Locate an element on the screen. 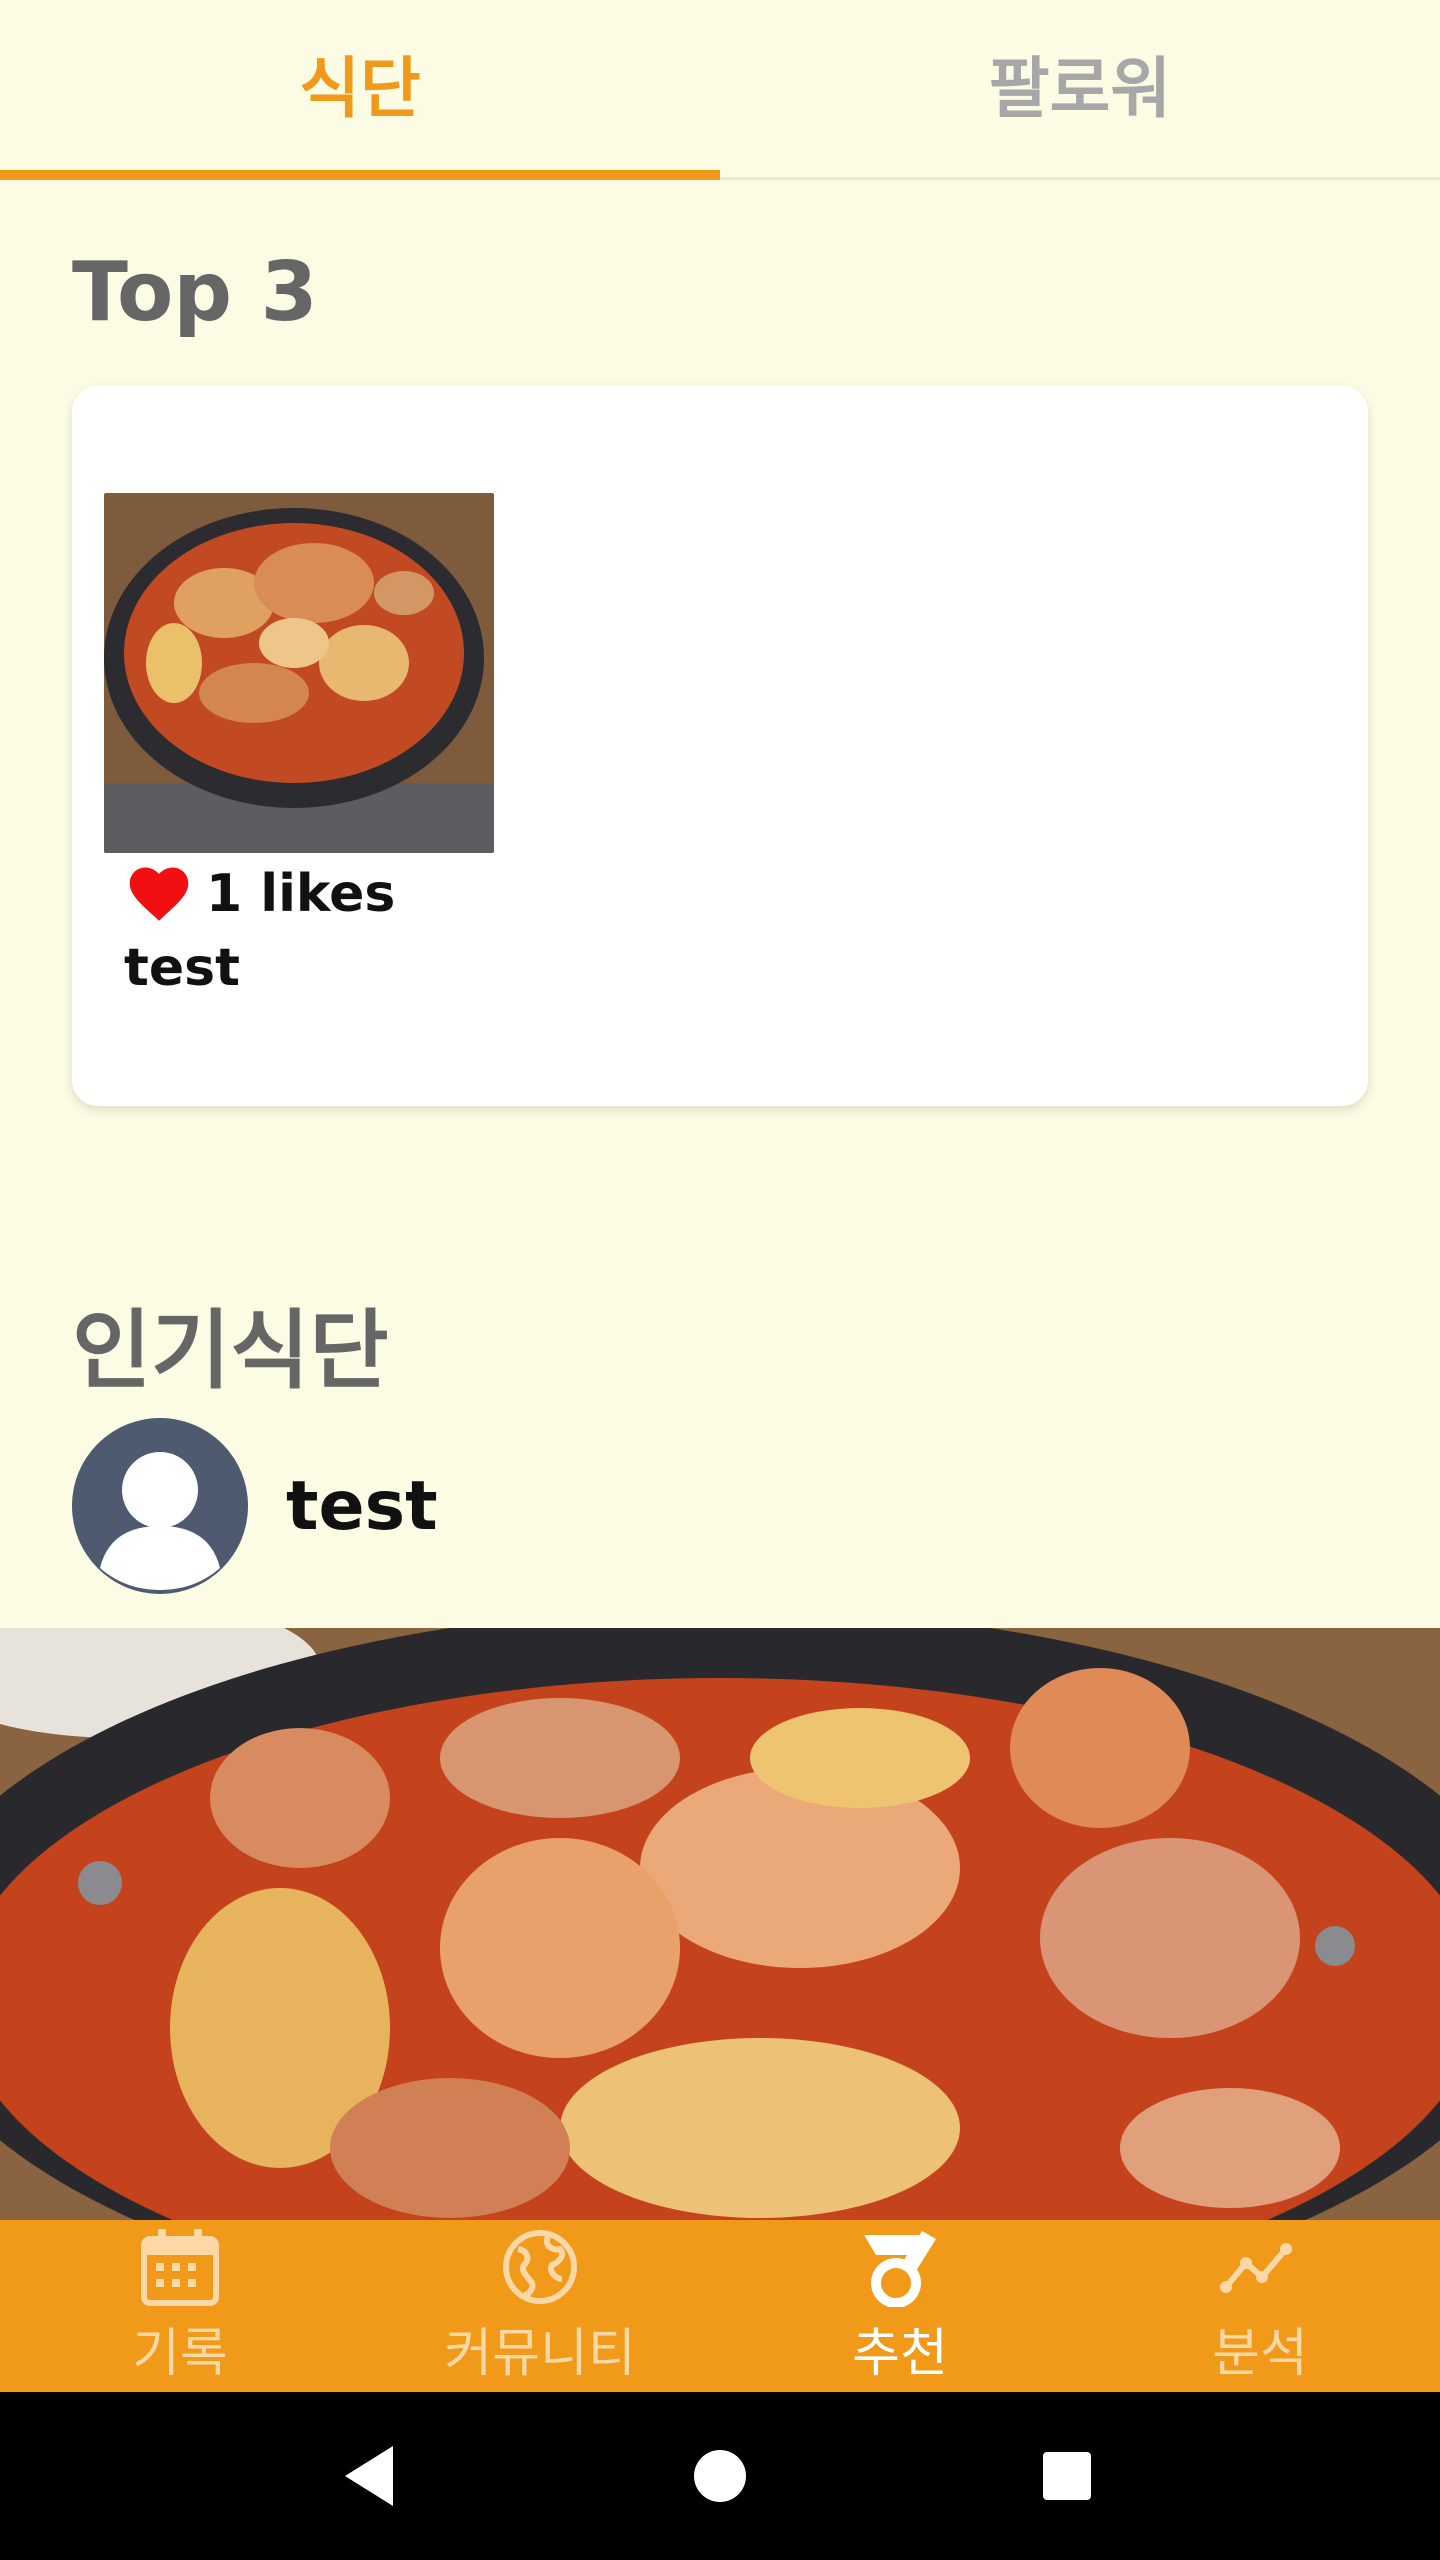  home-icon is located at coordinates (720, 2476).